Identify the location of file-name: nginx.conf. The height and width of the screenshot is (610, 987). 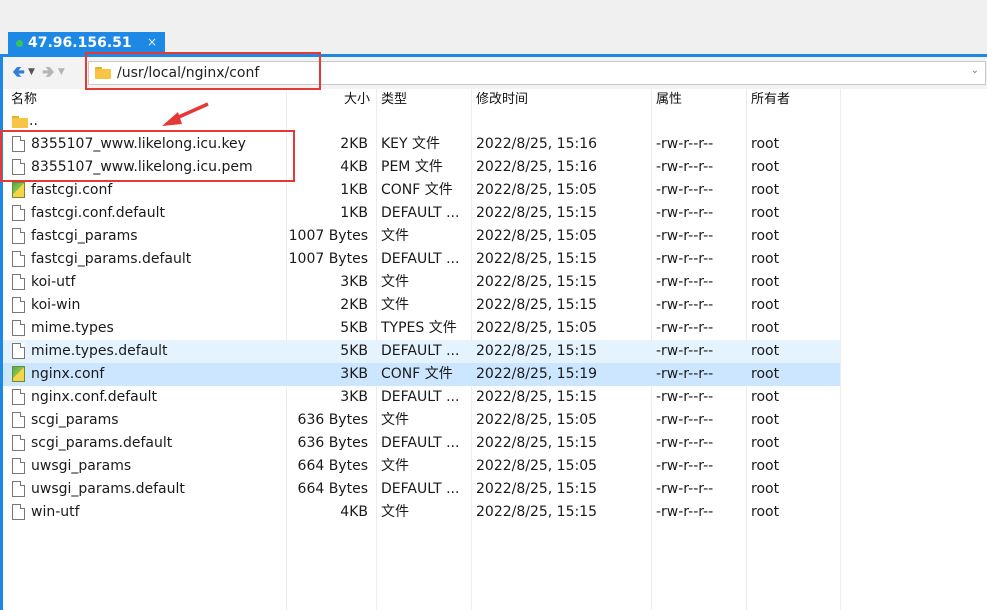
(68, 374).